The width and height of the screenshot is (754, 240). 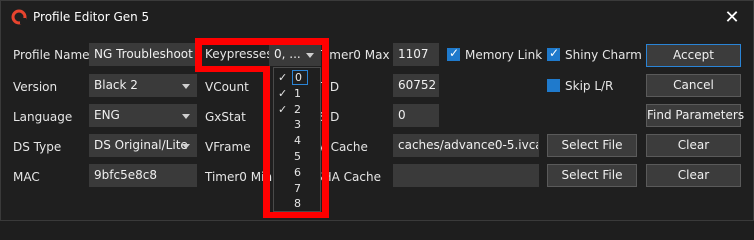 I want to click on keypresses-label: Keypresses, so click(x=239, y=54).